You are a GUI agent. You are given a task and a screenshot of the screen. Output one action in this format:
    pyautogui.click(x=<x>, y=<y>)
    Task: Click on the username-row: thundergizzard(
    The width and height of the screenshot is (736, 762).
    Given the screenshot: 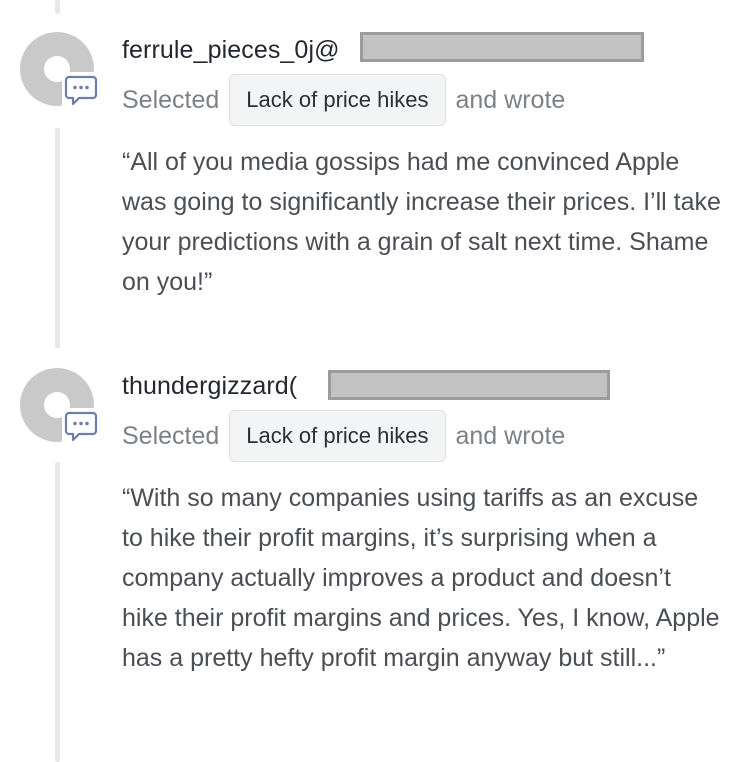 What is the action you would take?
    pyautogui.click(x=209, y=386)
    